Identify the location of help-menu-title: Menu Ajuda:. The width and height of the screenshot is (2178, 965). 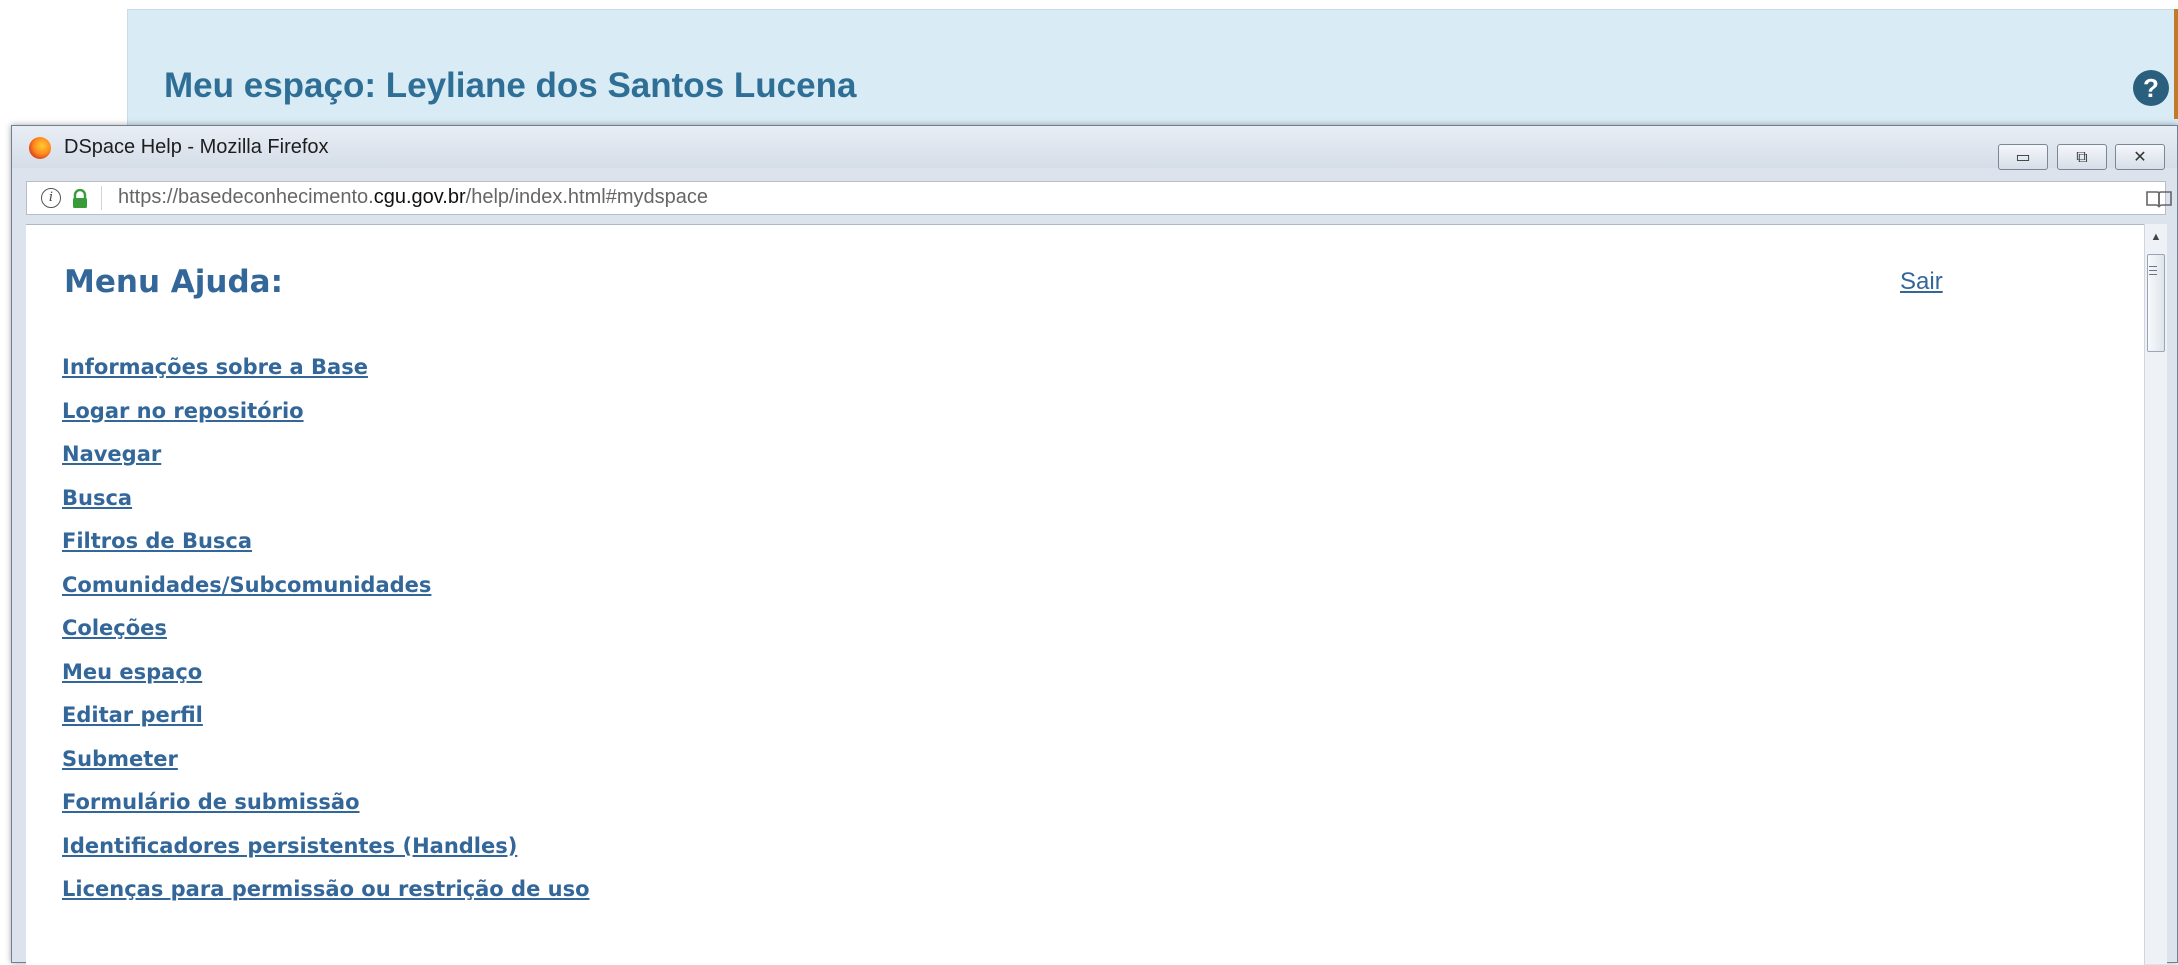
(173, 282).